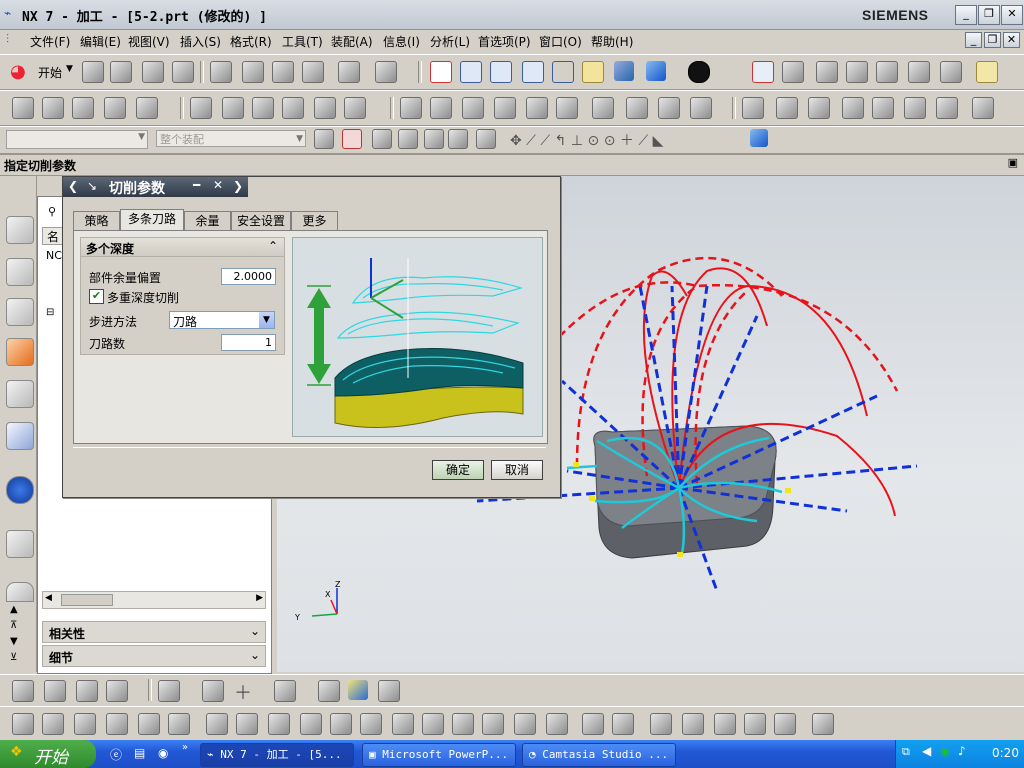 This screenshot has width=1024, height=768. I want to click on thicken-icon, so click(693, 724).